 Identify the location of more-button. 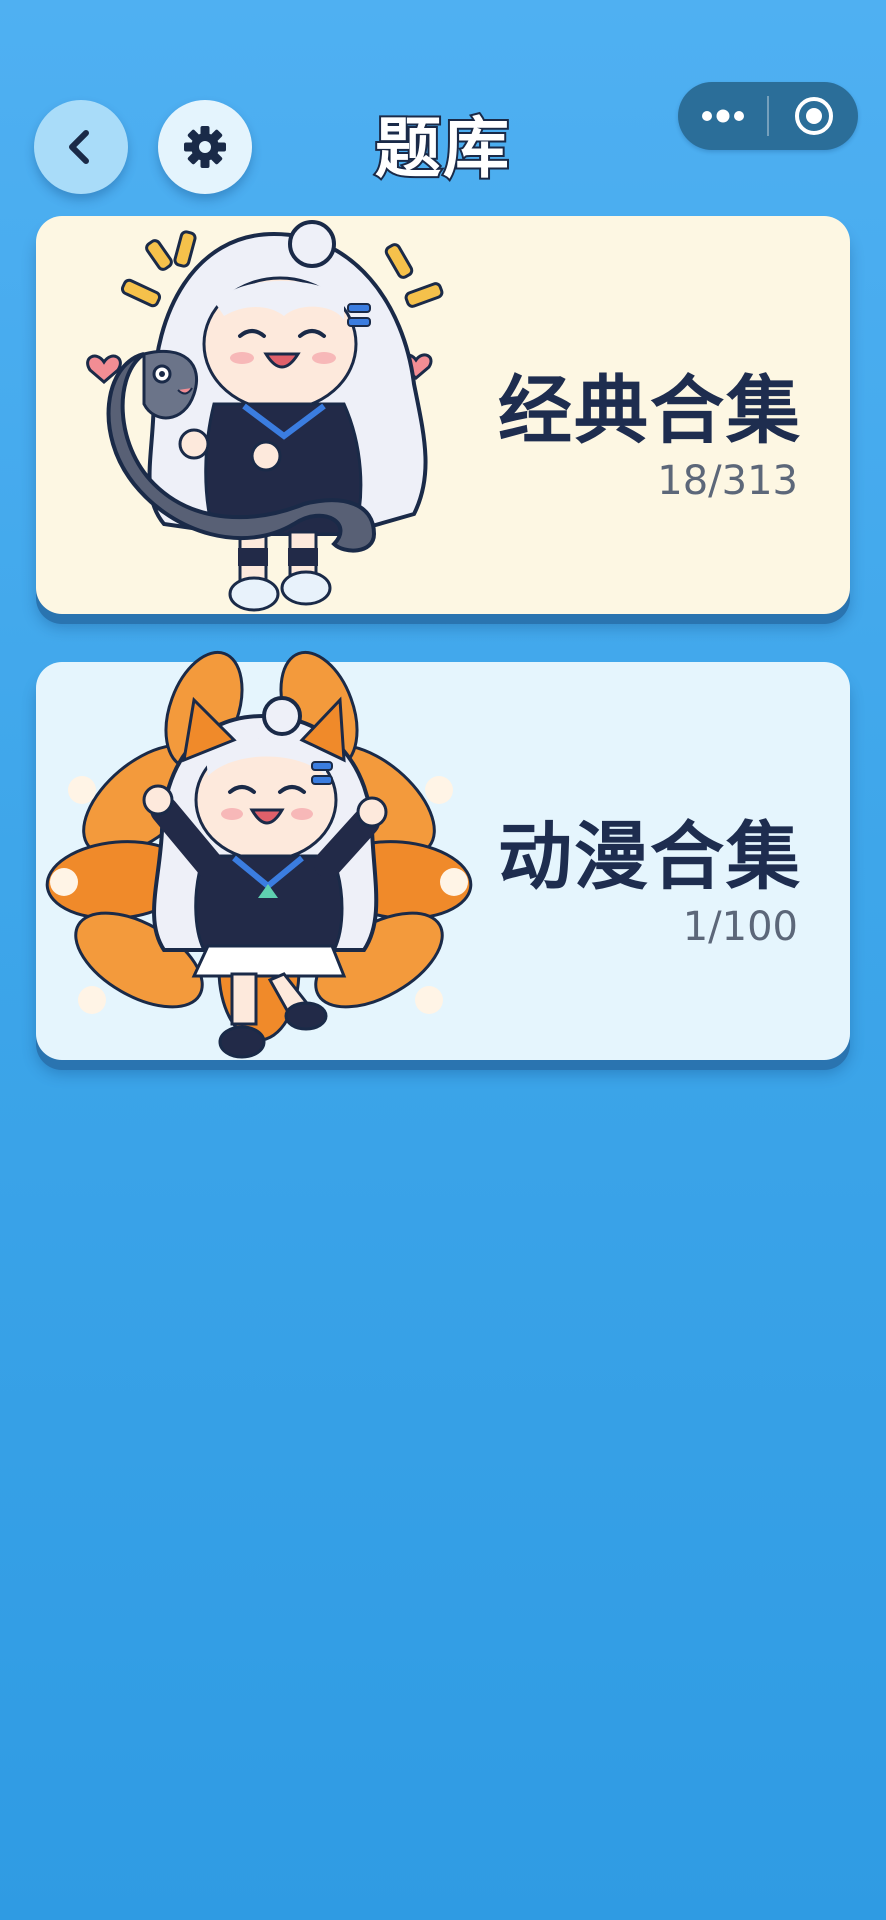
(722, 116).